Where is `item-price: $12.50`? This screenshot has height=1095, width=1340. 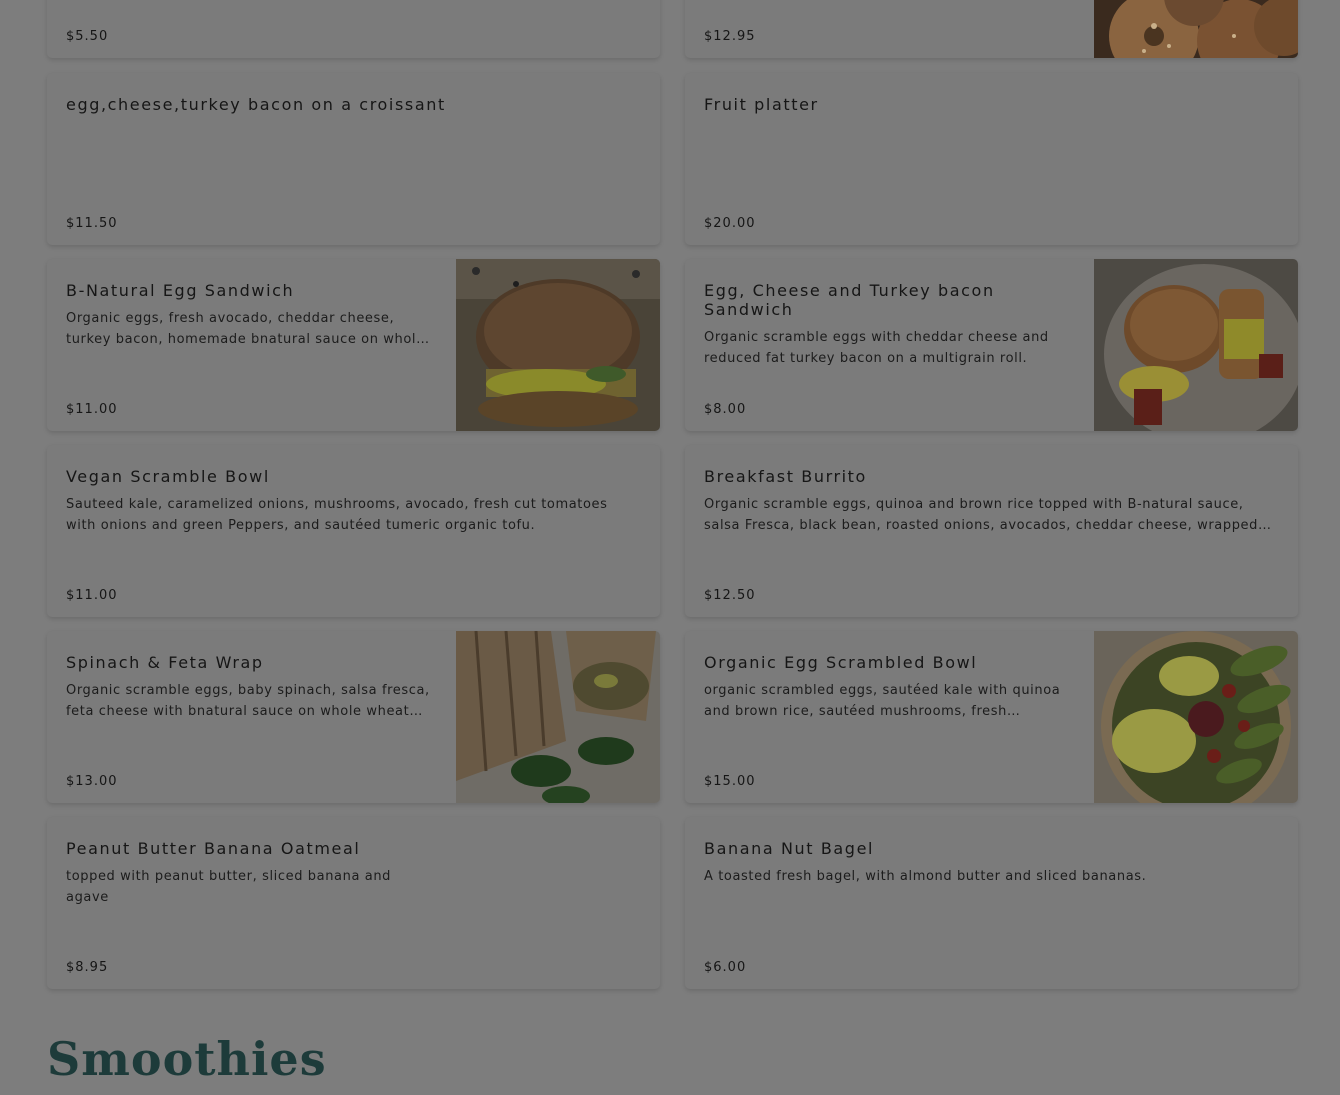 item-price: $12.50 is located at coordinates (730, 595).